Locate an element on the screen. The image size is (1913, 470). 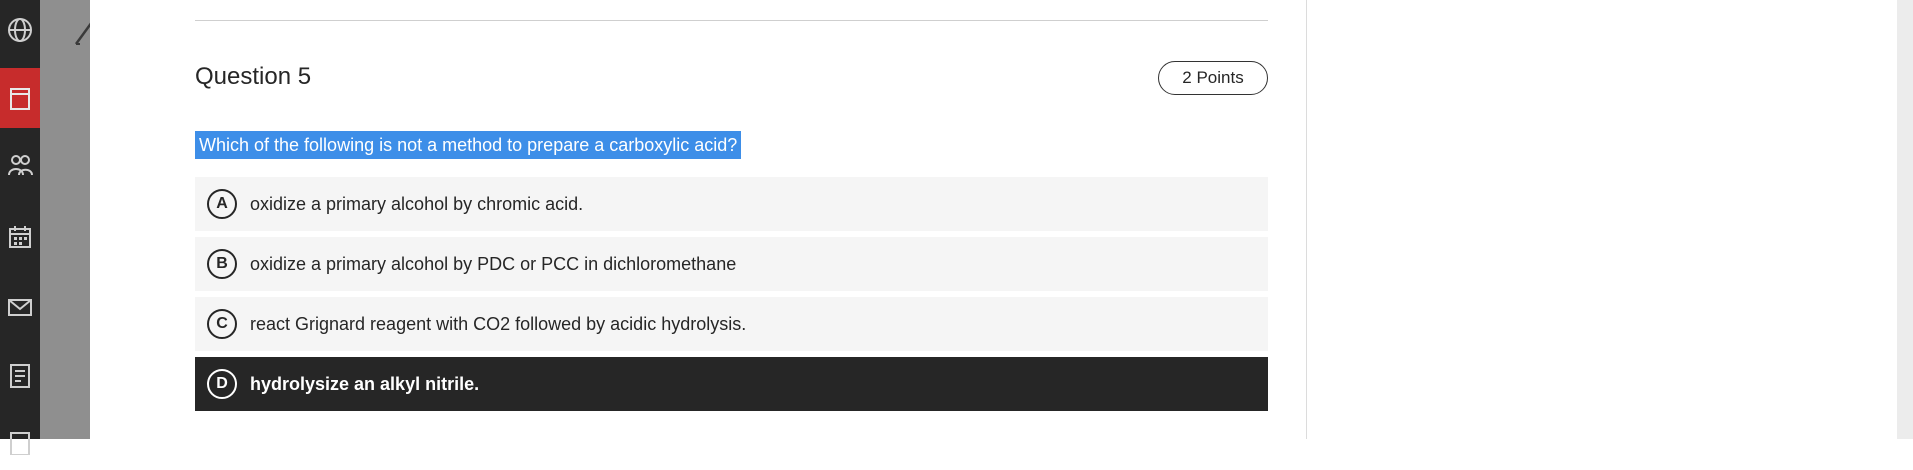
option-text-d: hydrolysize an alkyl nitrile. is located at coordinates (365, 383).